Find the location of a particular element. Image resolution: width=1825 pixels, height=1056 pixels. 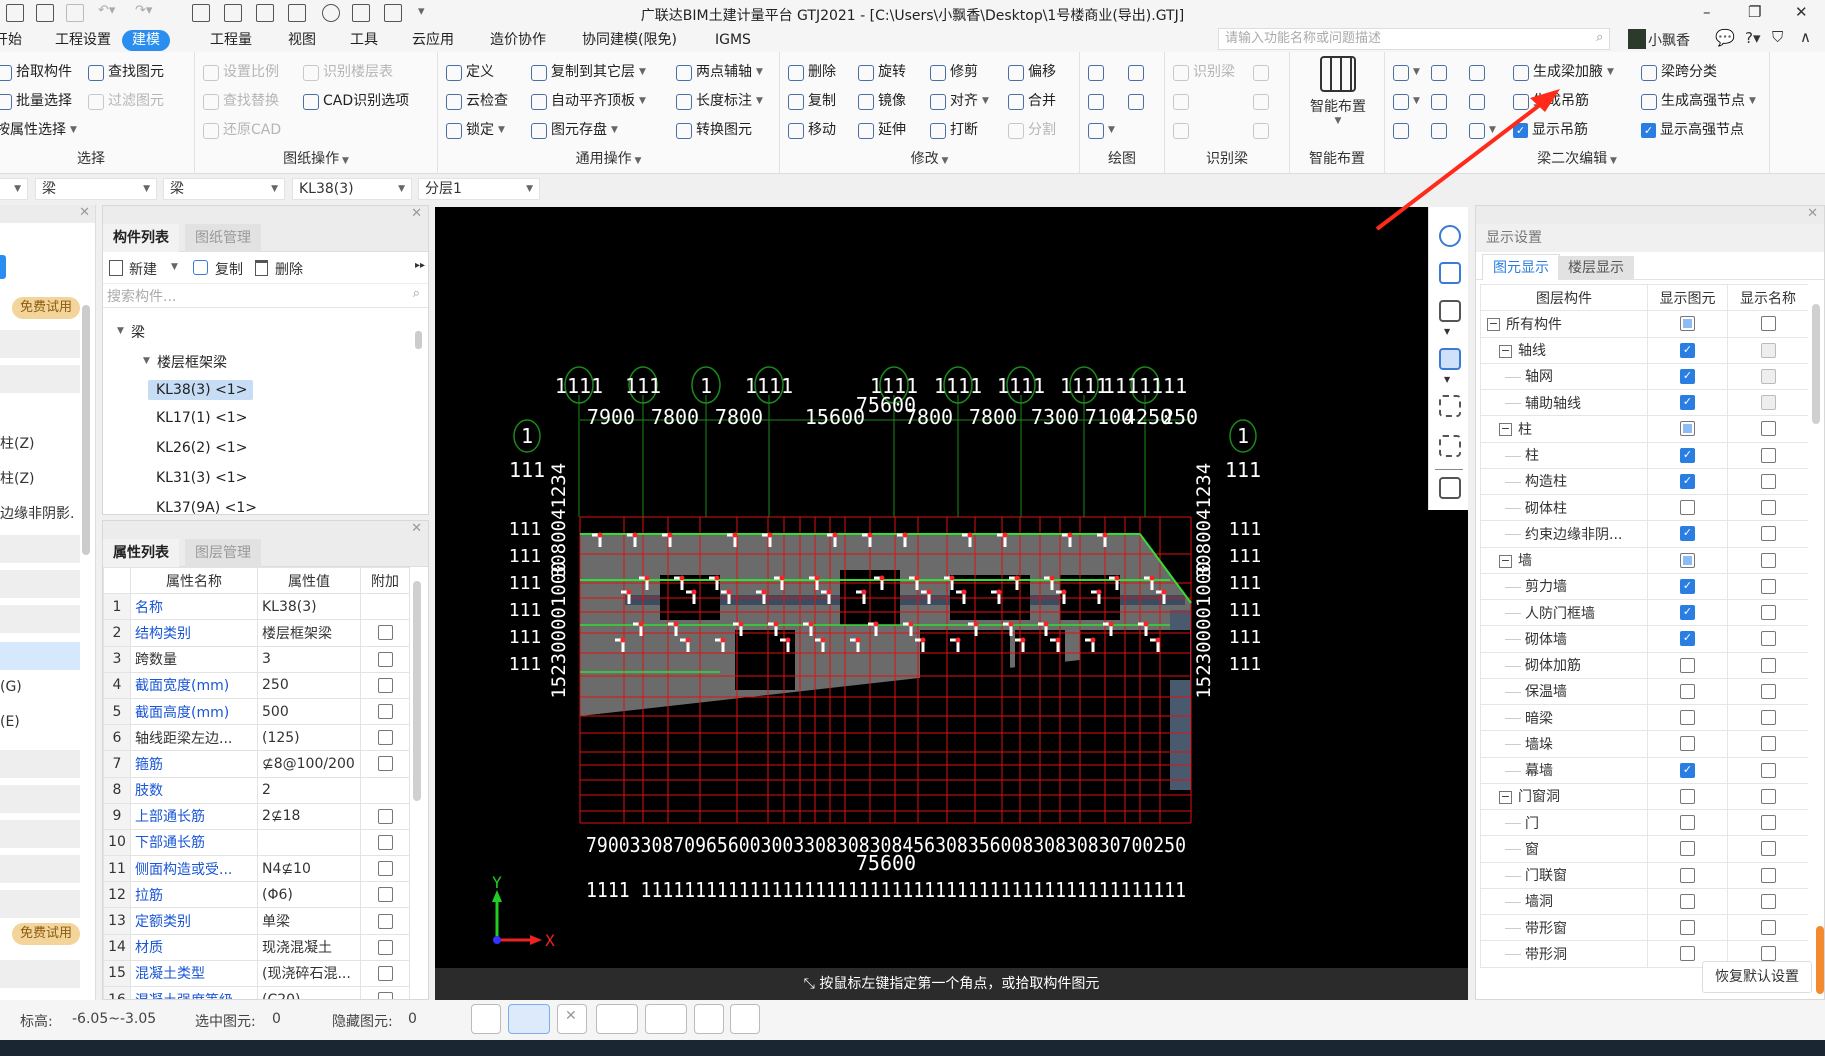

ortho-mode-button is located at coordinates (486, 1019).